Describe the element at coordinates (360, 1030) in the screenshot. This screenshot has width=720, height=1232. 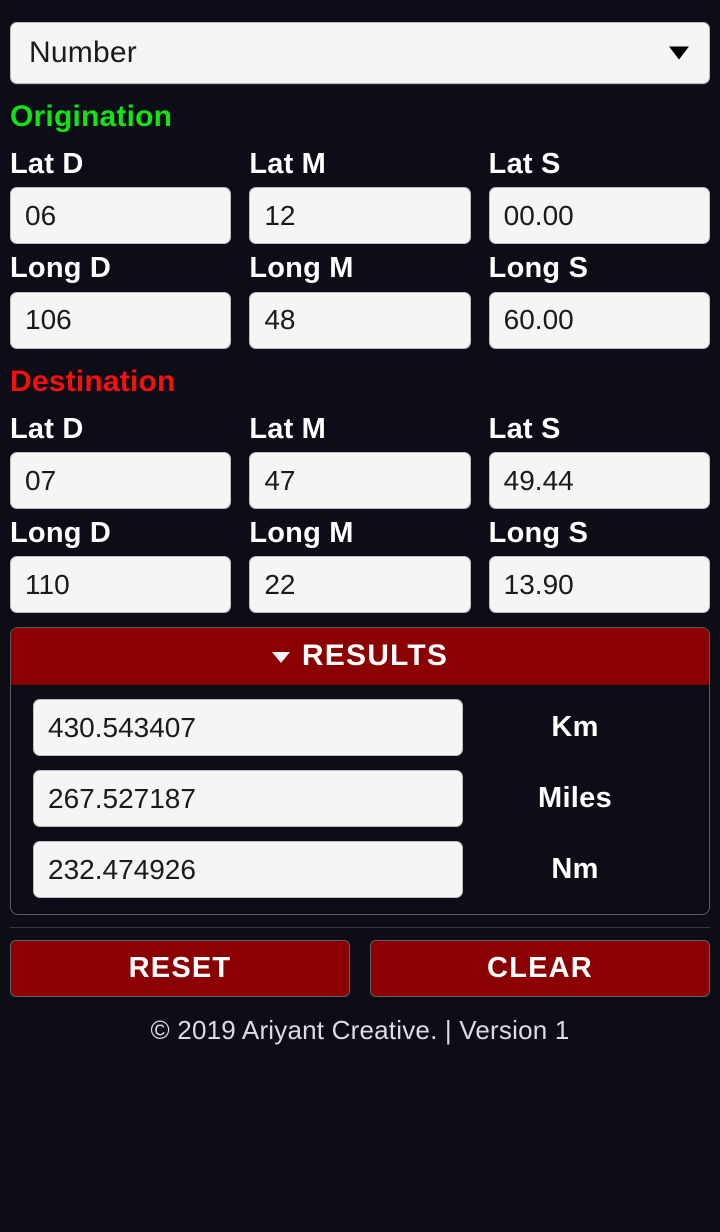
I see `footer-copyright: © 2019 Ariyant Creative. | Version 1` at that location.